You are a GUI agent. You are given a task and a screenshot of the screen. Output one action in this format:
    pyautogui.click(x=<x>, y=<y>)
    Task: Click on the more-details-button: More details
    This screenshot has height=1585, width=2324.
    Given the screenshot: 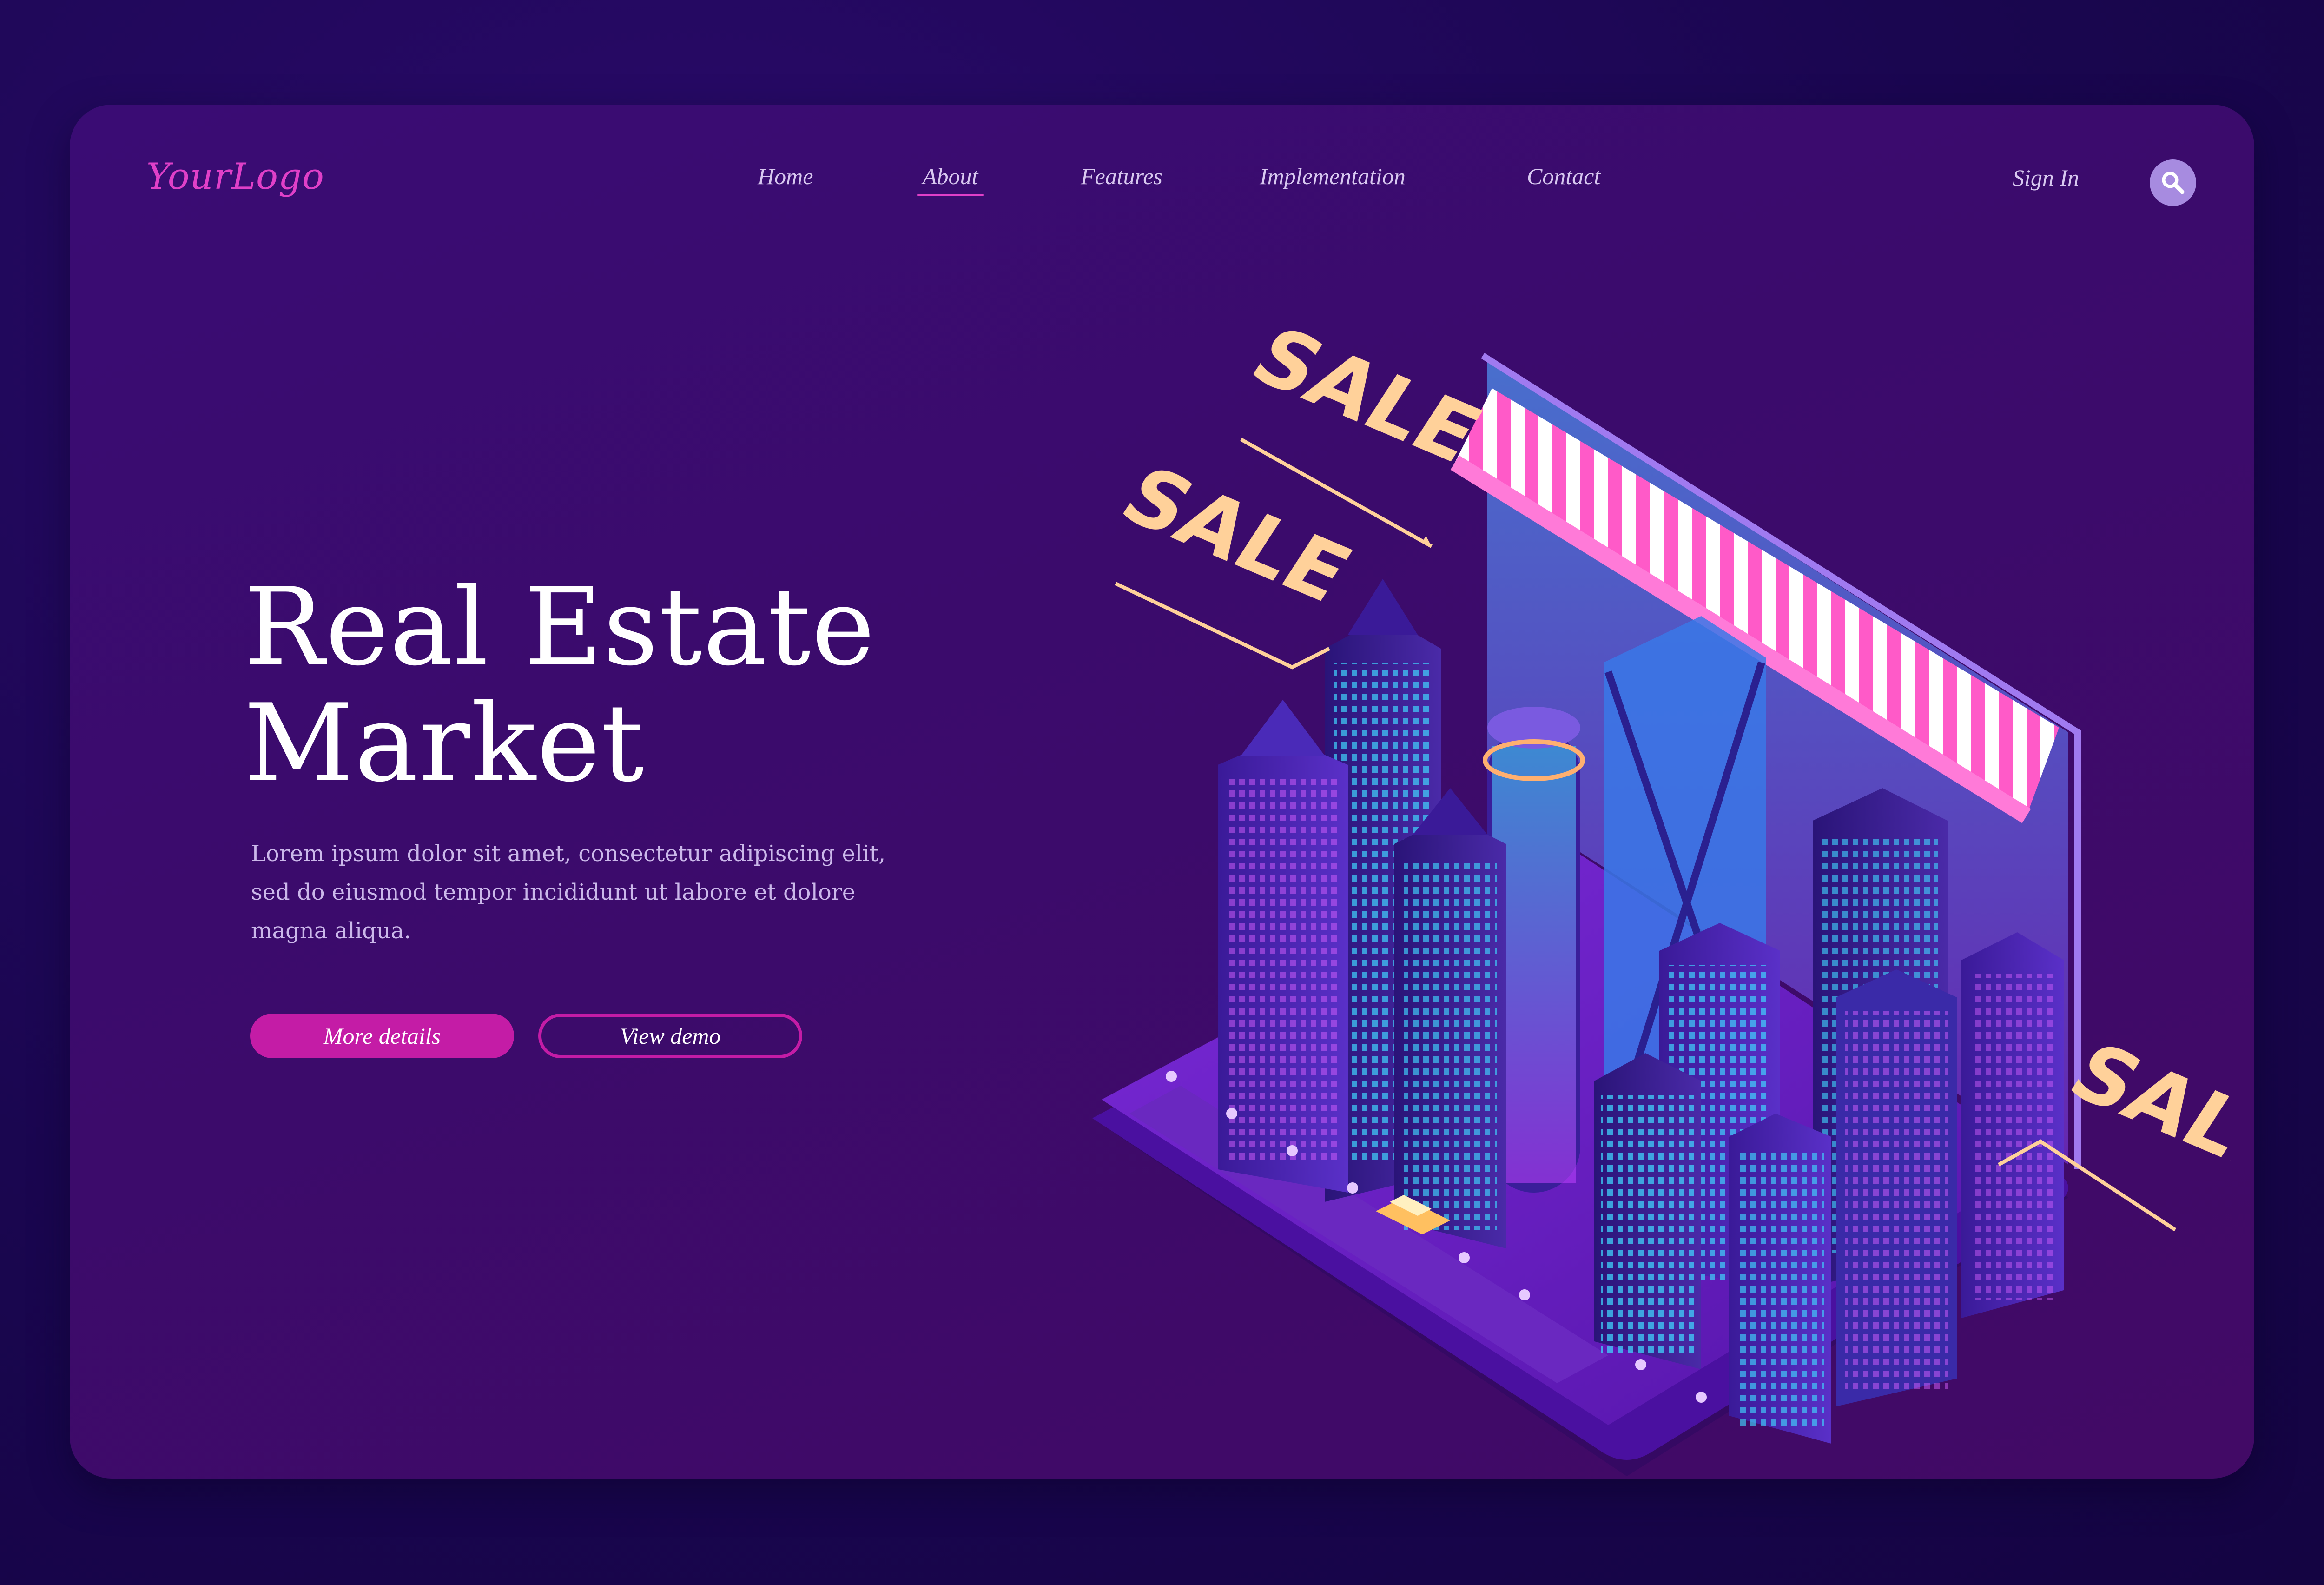 What is the action you would take?
    pyautogui.click(x=382, y=1036)
    